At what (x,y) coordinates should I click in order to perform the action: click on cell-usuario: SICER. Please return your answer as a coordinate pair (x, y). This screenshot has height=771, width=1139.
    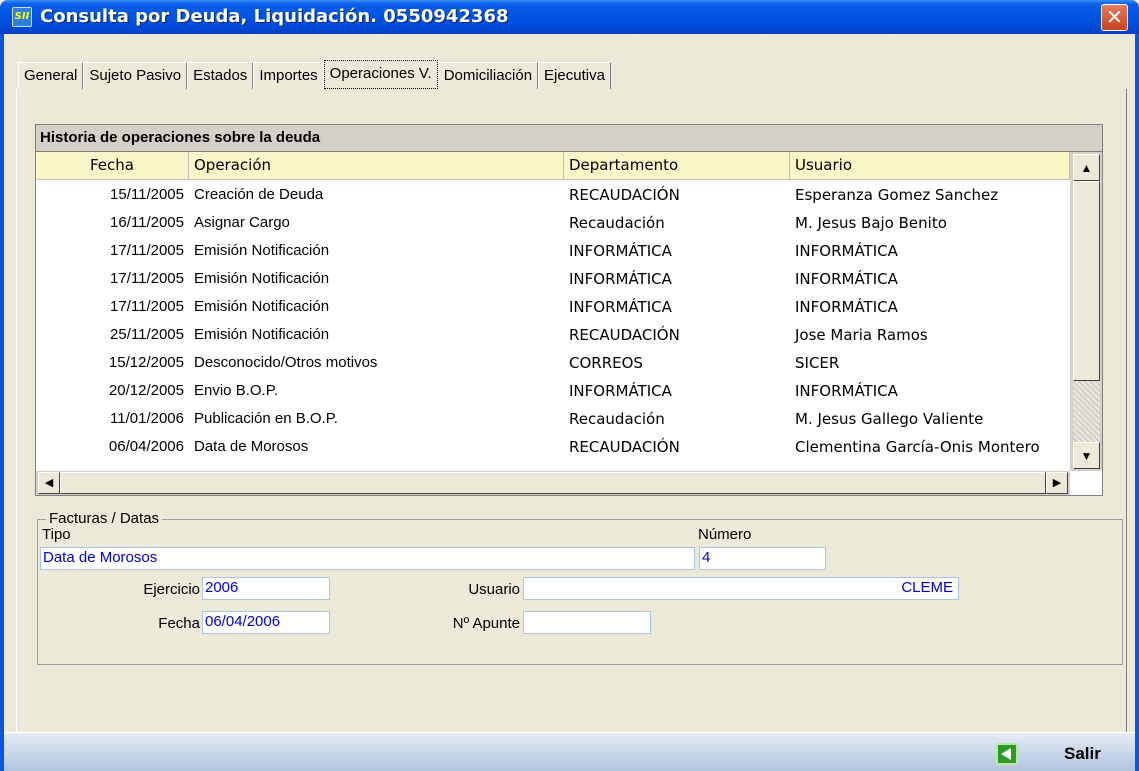
    Looking at the image, I should click on (817, 363).